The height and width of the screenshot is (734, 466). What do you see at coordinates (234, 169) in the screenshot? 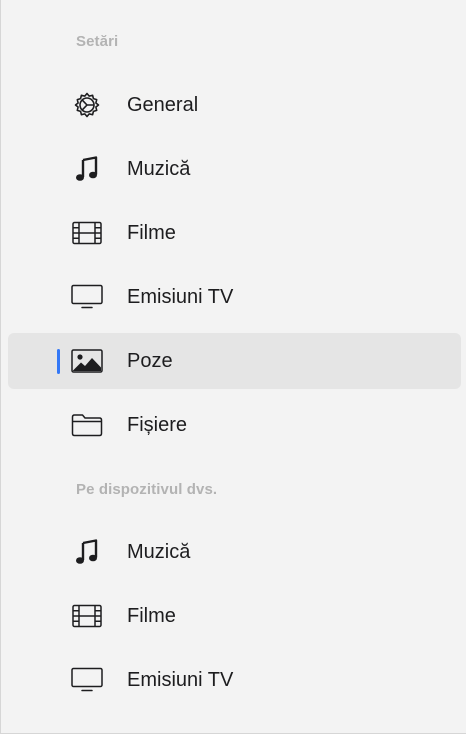
I see `sidebar-item-music: Muzică` at bounding box center [234, 169].